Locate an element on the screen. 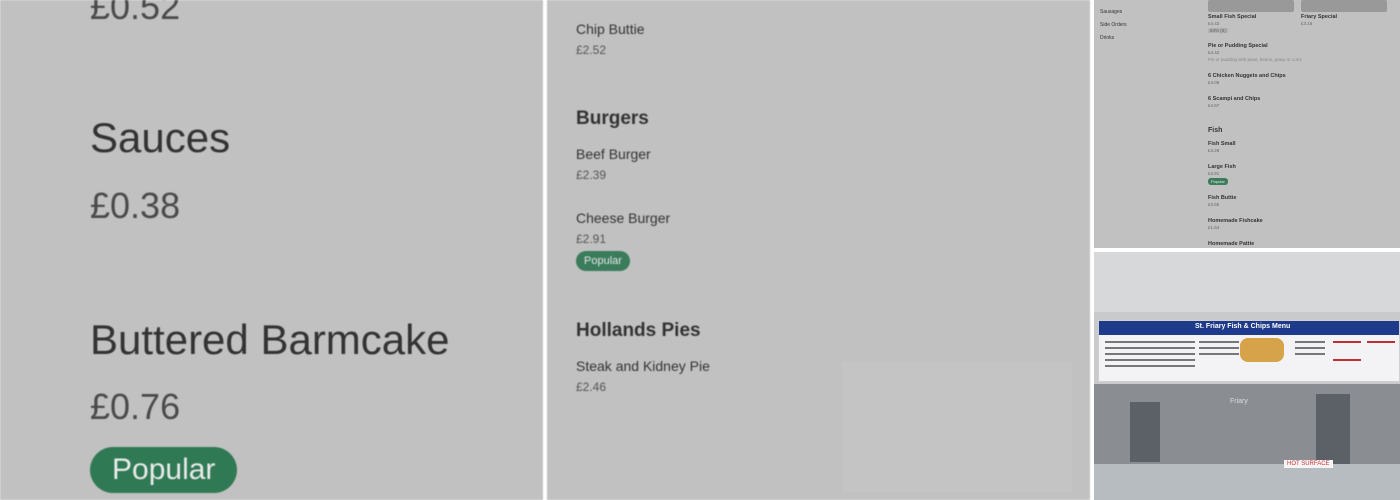  menu-item-price: £2.39 is located at coordinates (591, 175).